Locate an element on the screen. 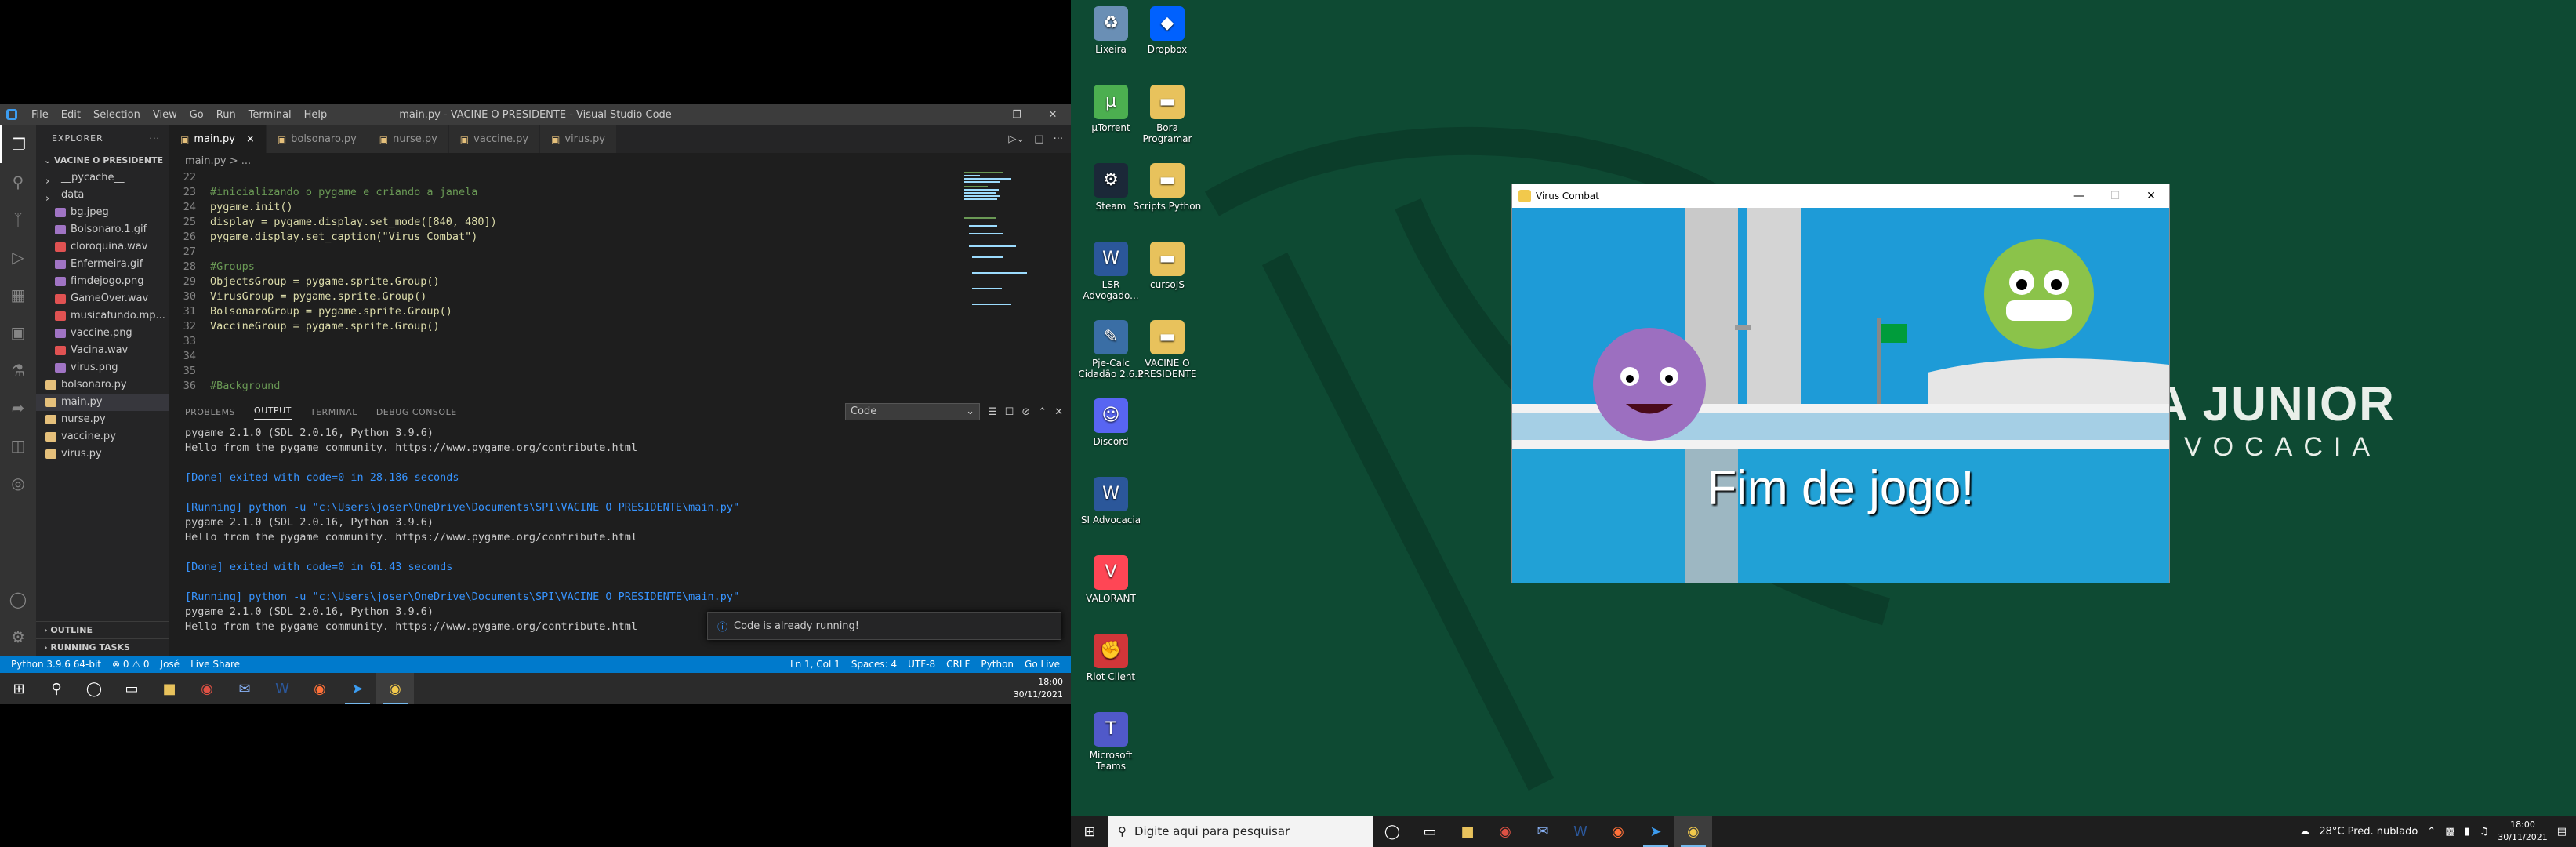  battery-icon: ▮ is located at coordinates (2467, 832).